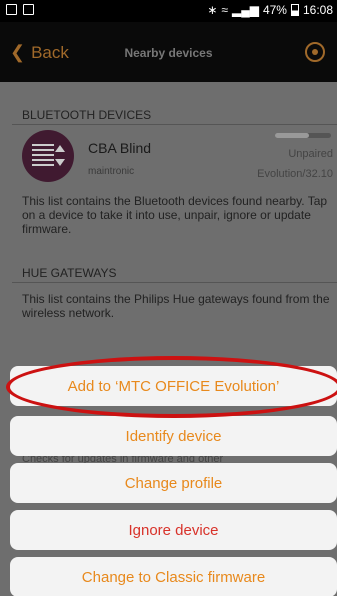  Describe the element at coordinates (294, 10) in the screenshot. I see `battery-icon` at that location.